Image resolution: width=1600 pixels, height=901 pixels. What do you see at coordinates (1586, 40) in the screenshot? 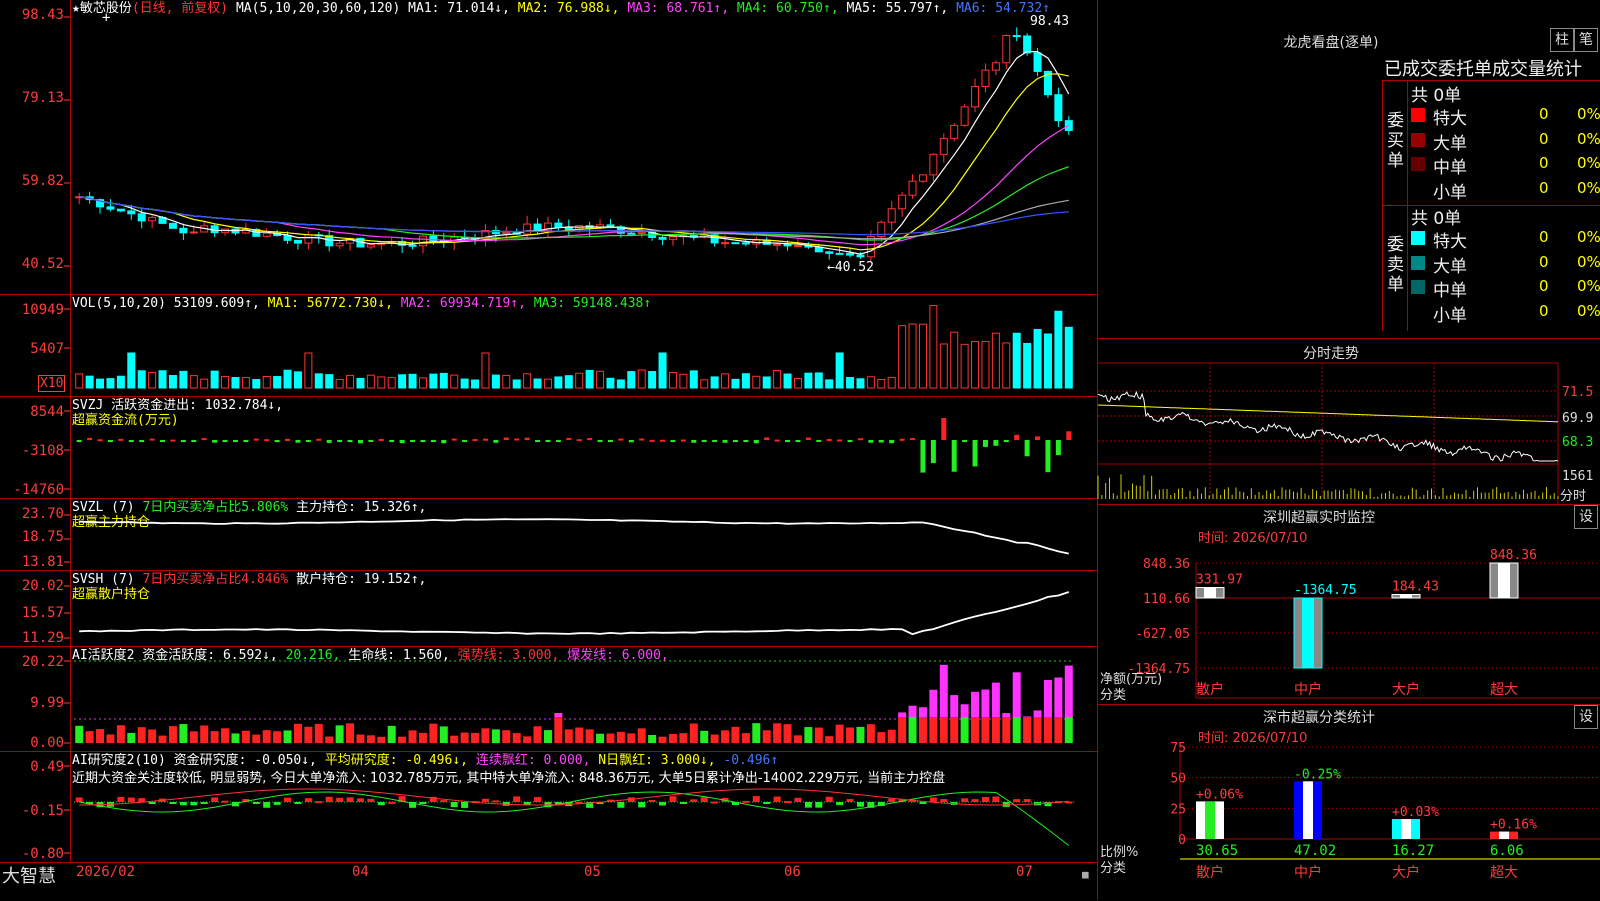
I see `tick-mode-button: 笔` at bounding box center [1586, 40].